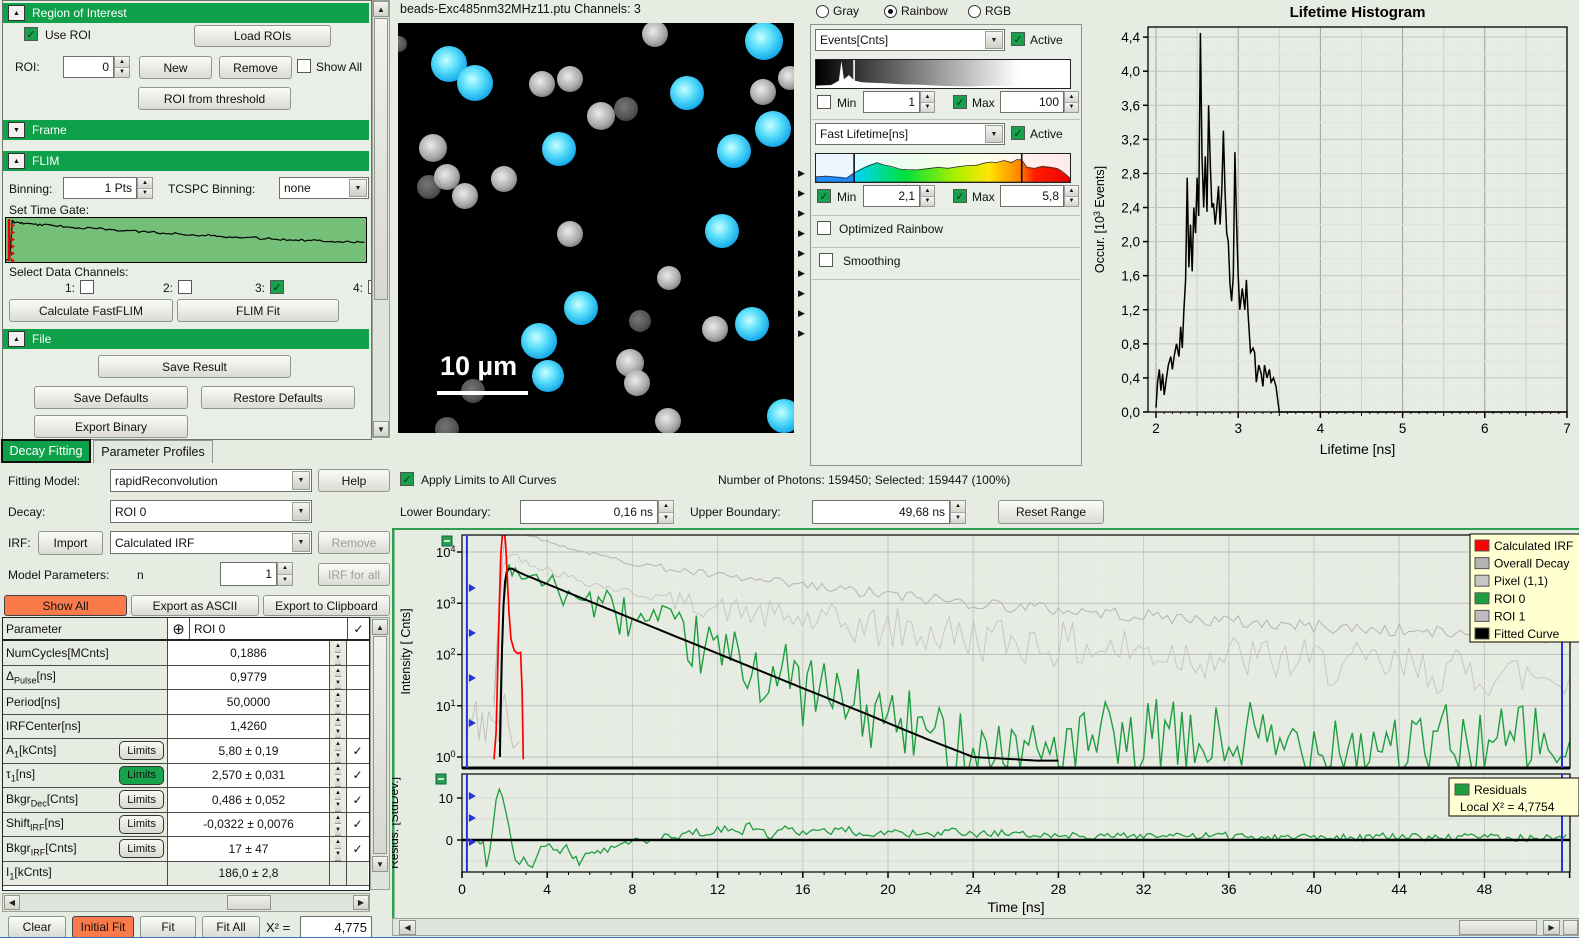  What do you see at coordinates (249, 702) in the screenshot?
I see `parameter-value: 50,0000` at bounding box center [249, 702].